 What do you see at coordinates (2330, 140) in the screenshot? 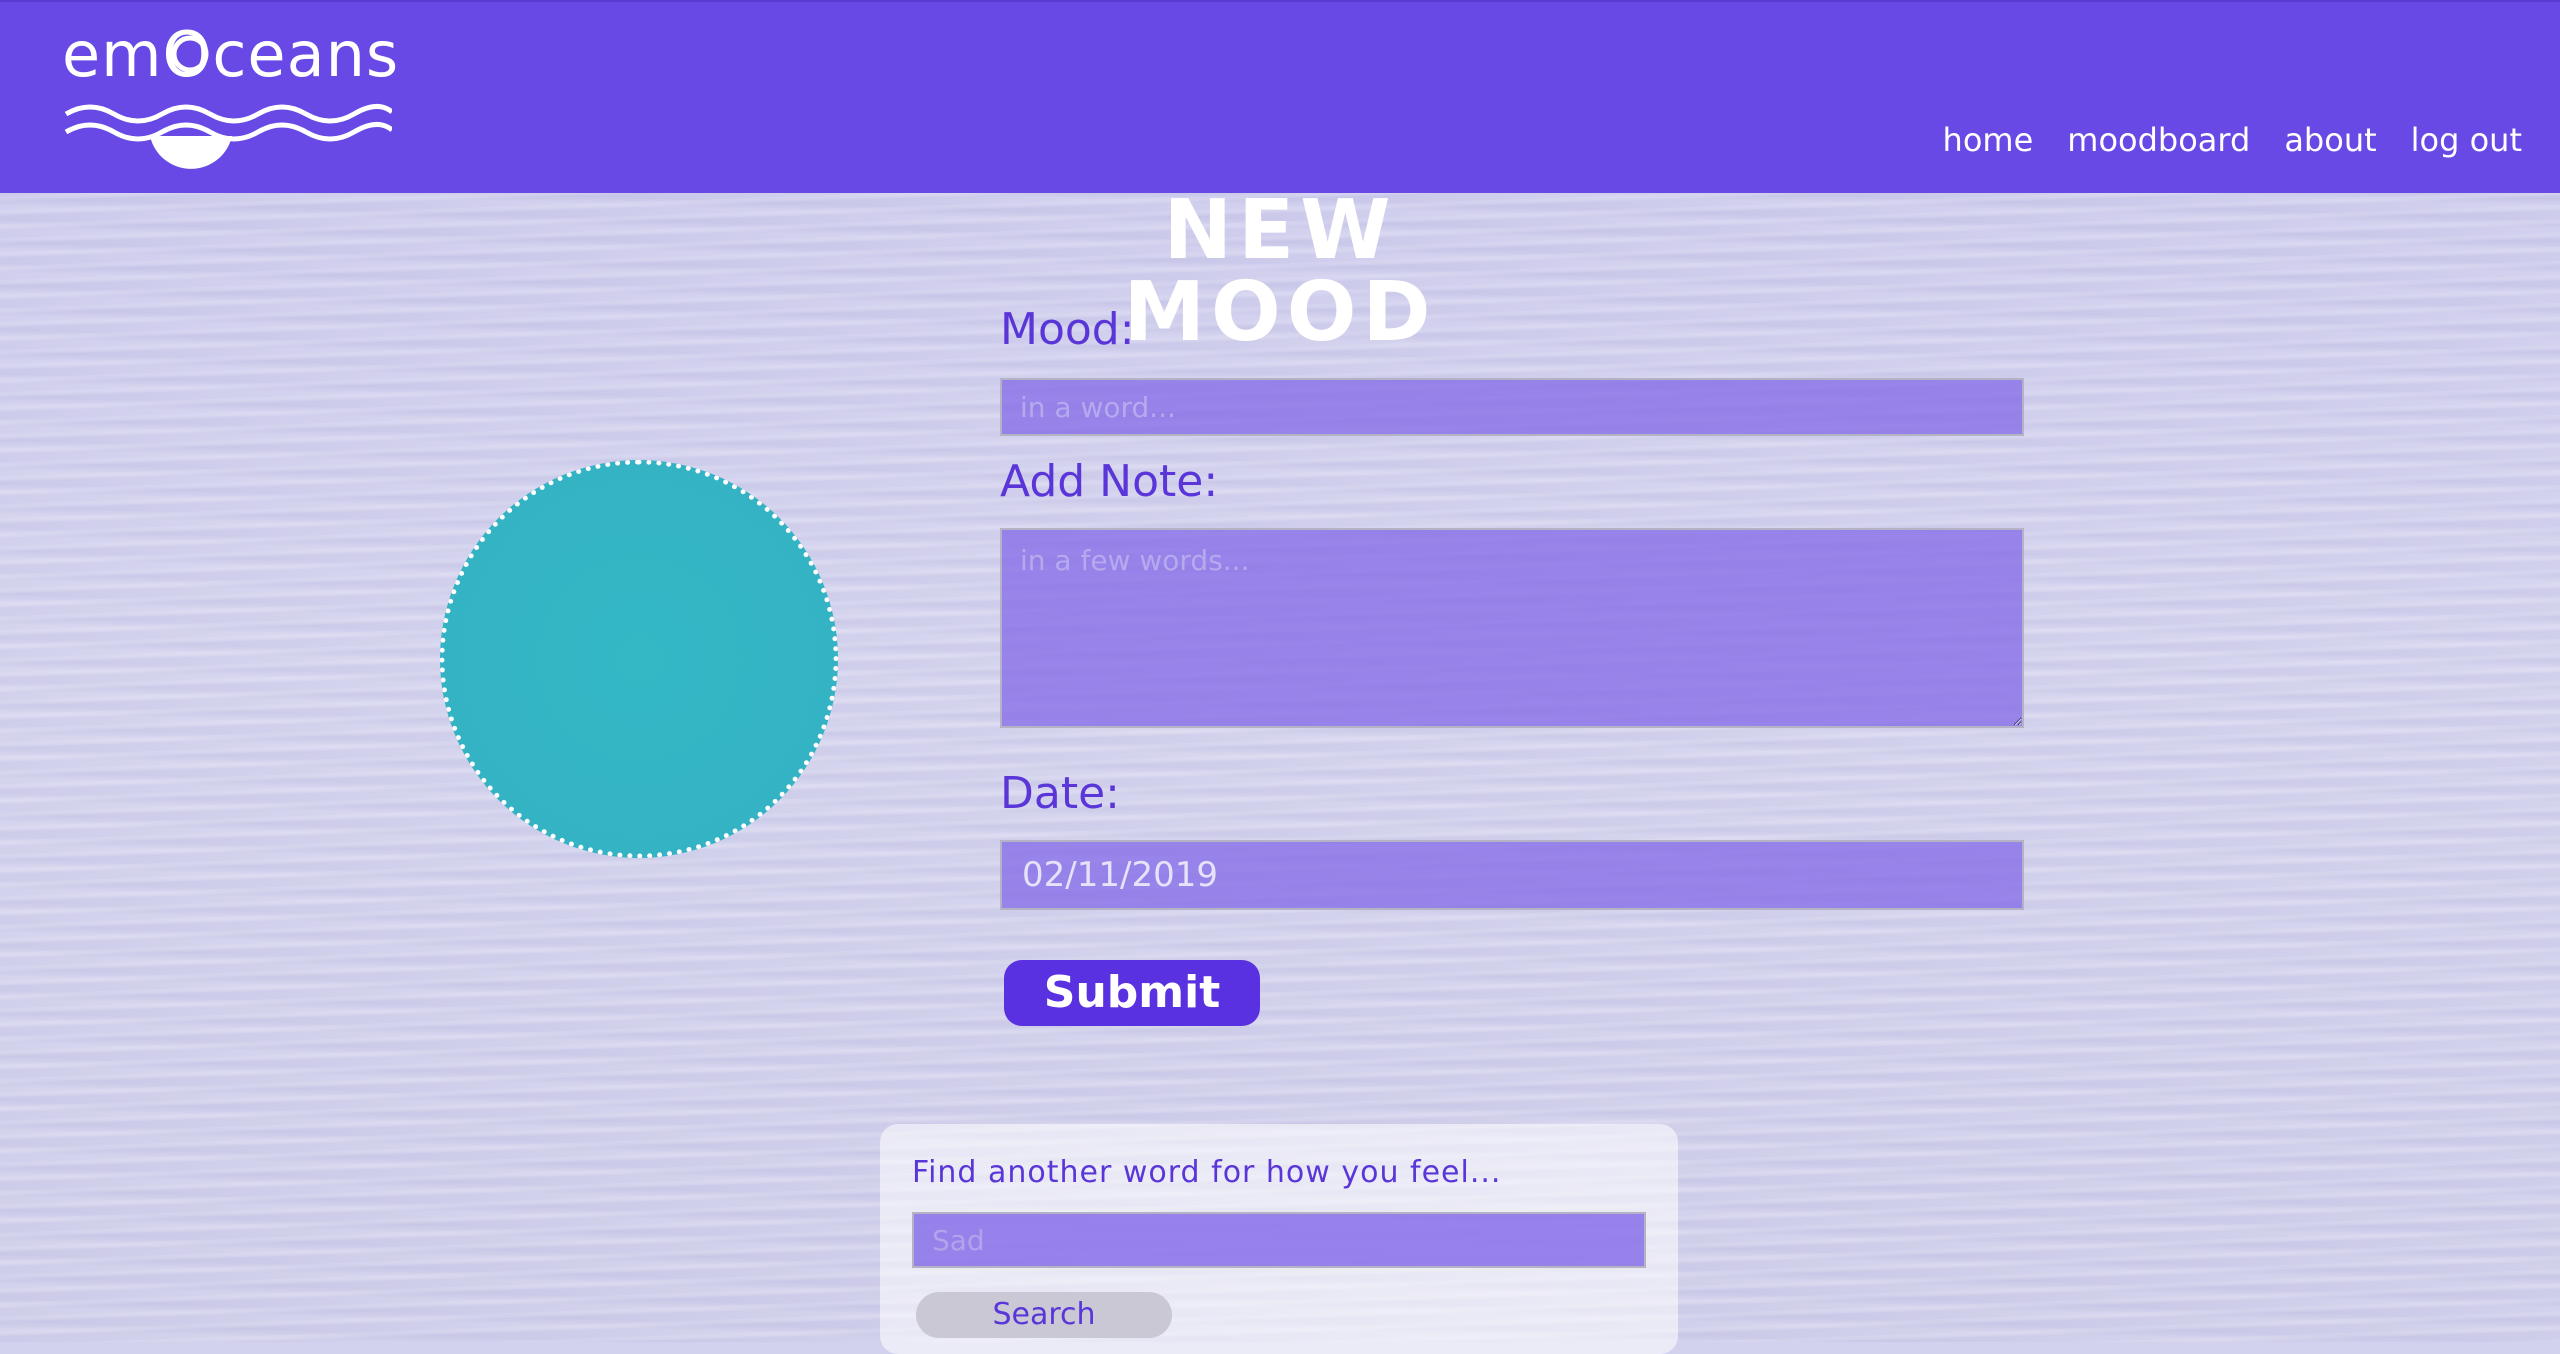
I see `nav-about-link: about` at bounding box center [2330, 140].